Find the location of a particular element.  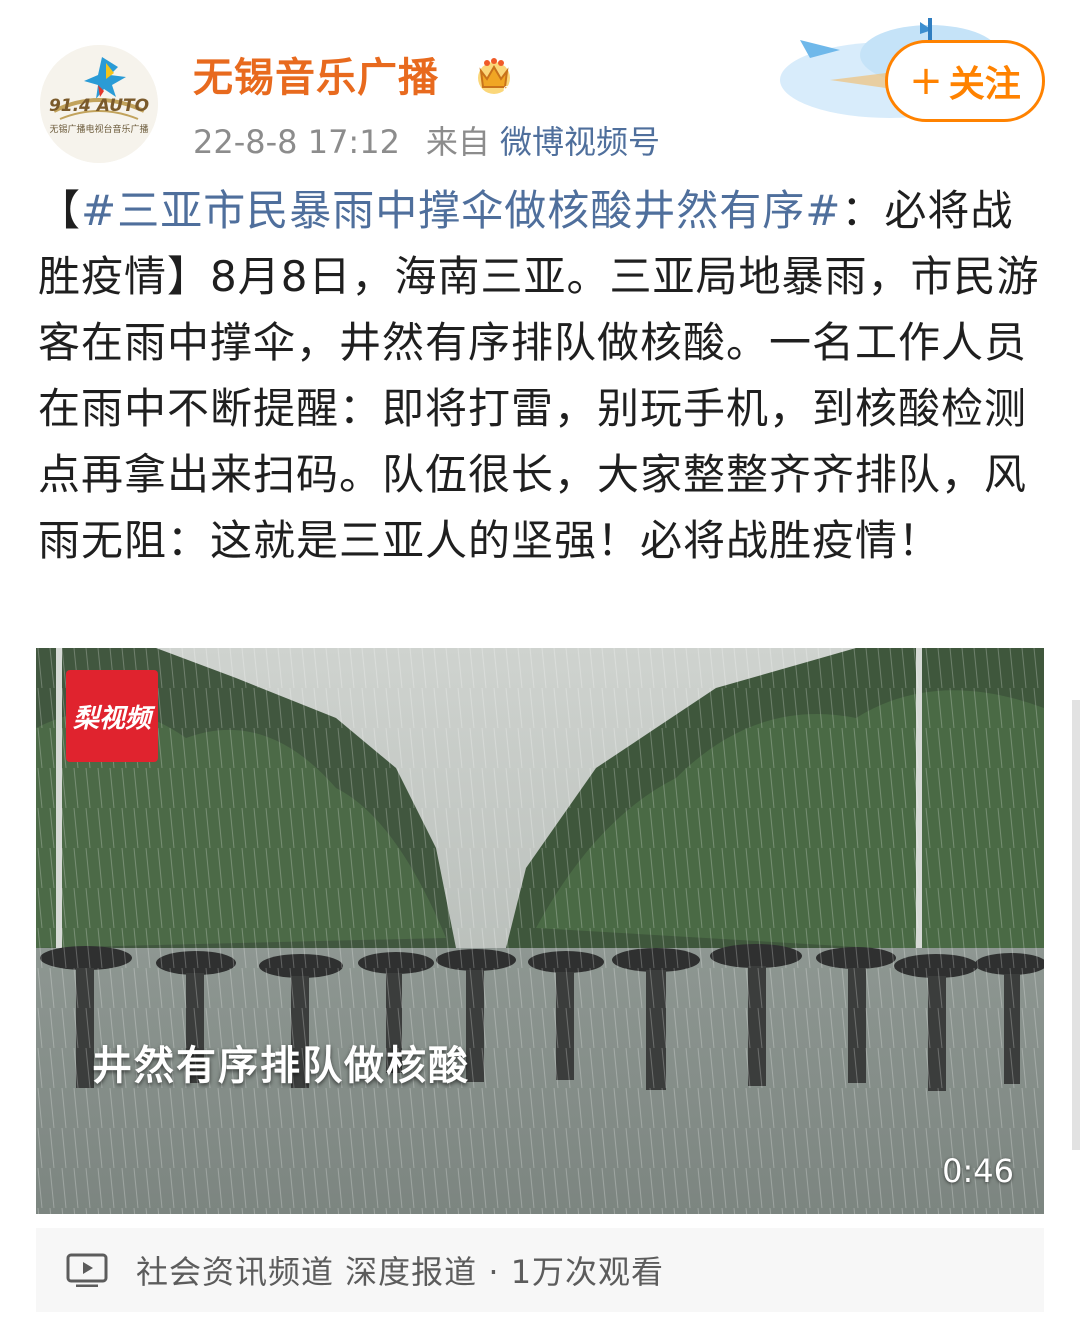

video-info-bar: 社会资讯频道 深度报道 · 1万次观看 is located at coordinates (540, 1270).